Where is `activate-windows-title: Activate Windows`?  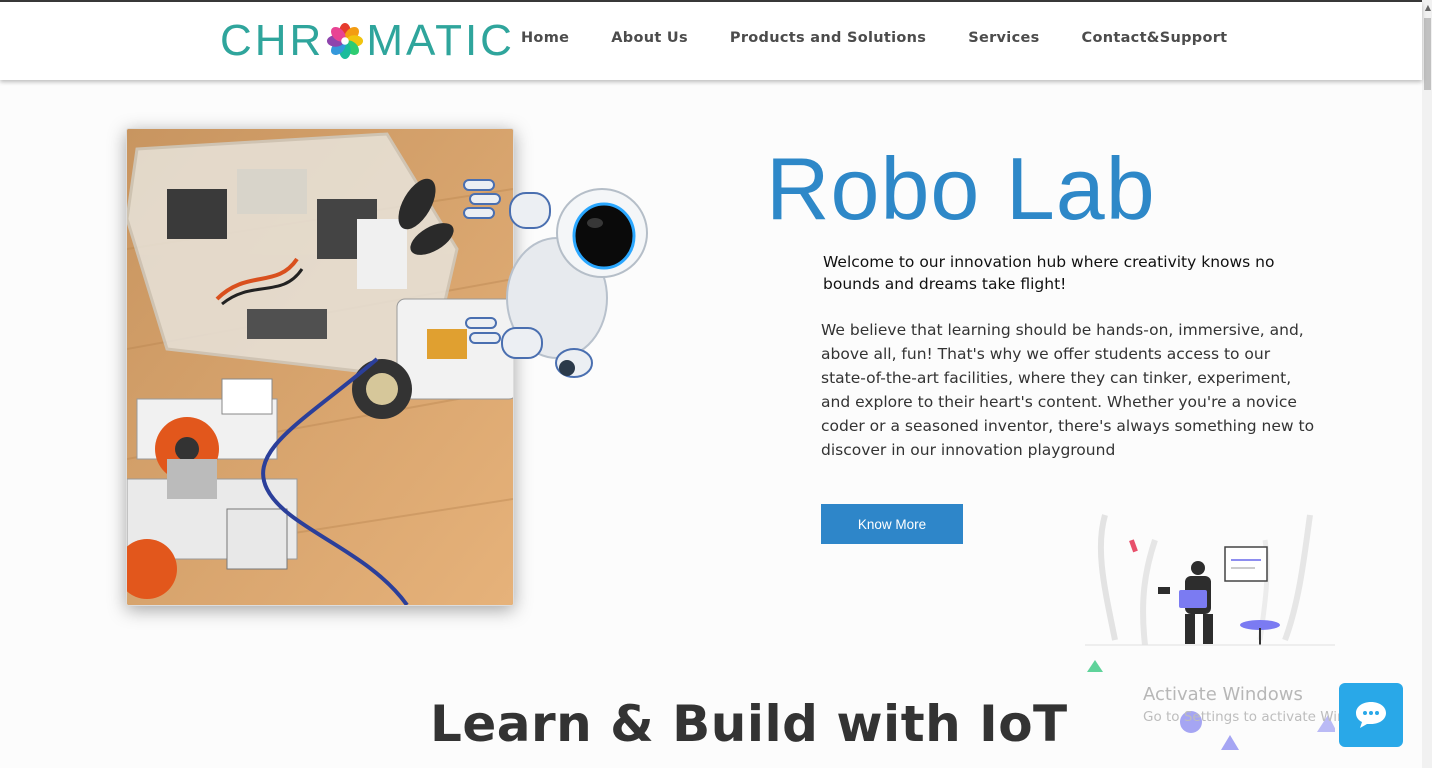
activate-windows-title: Activate Windows is located at coordinates (1223, 694).